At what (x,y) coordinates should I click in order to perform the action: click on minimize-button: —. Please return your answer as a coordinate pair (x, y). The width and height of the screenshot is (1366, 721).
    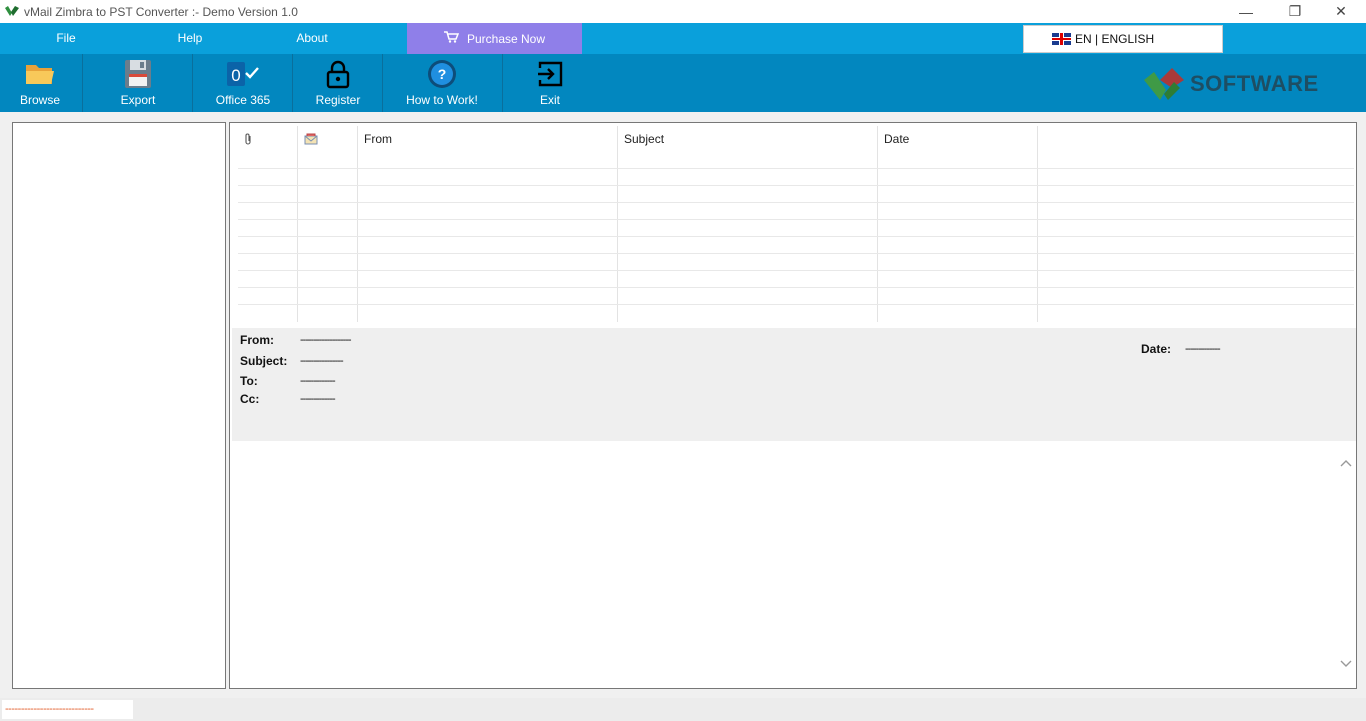
    Looking at the image, I should click on (1246, 11).